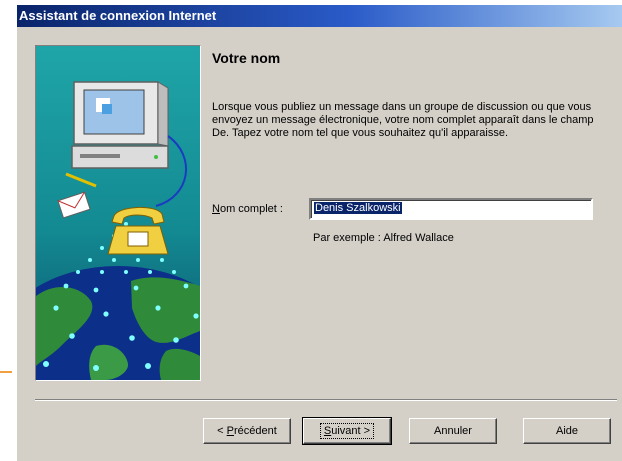 The image size is (622, 461). Describe the element at coordinates (255, 431) in the screenshot. I see `back-button-text: récédent` at that location.